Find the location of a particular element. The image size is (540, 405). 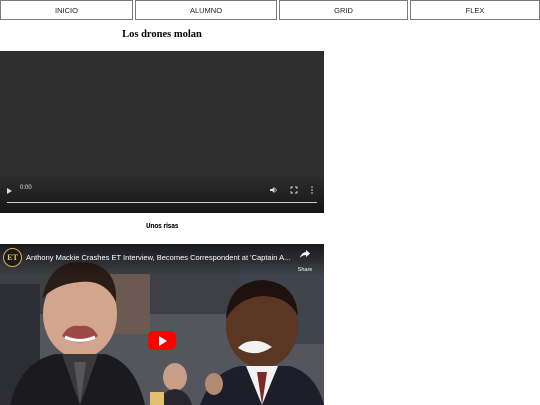

video-time: 0:00 is located at coordinates (26, 188).